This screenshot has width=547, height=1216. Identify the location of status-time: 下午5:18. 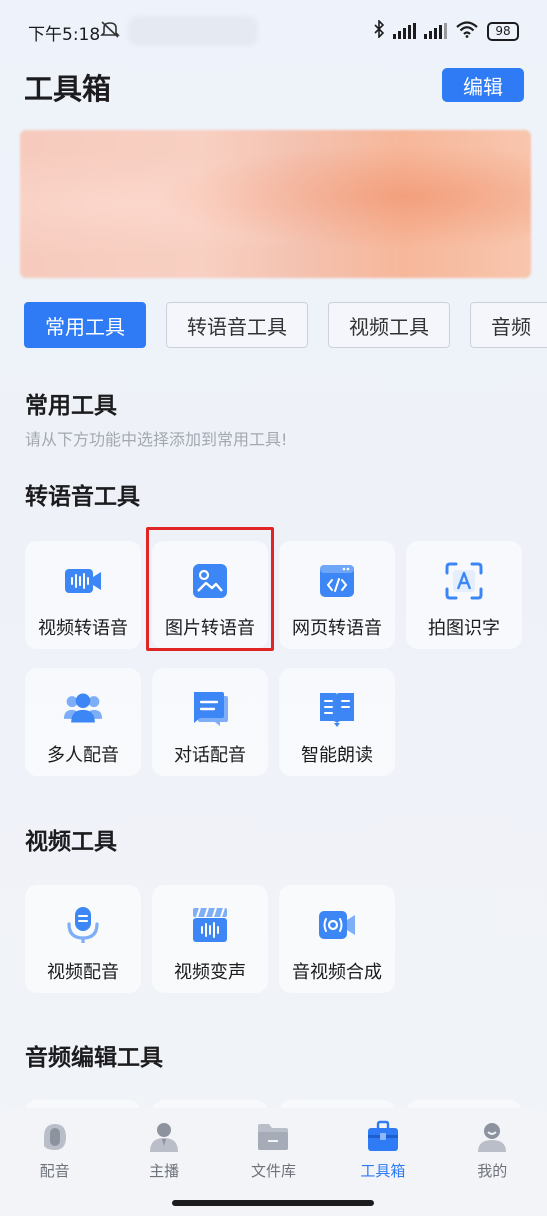
(64, 35).